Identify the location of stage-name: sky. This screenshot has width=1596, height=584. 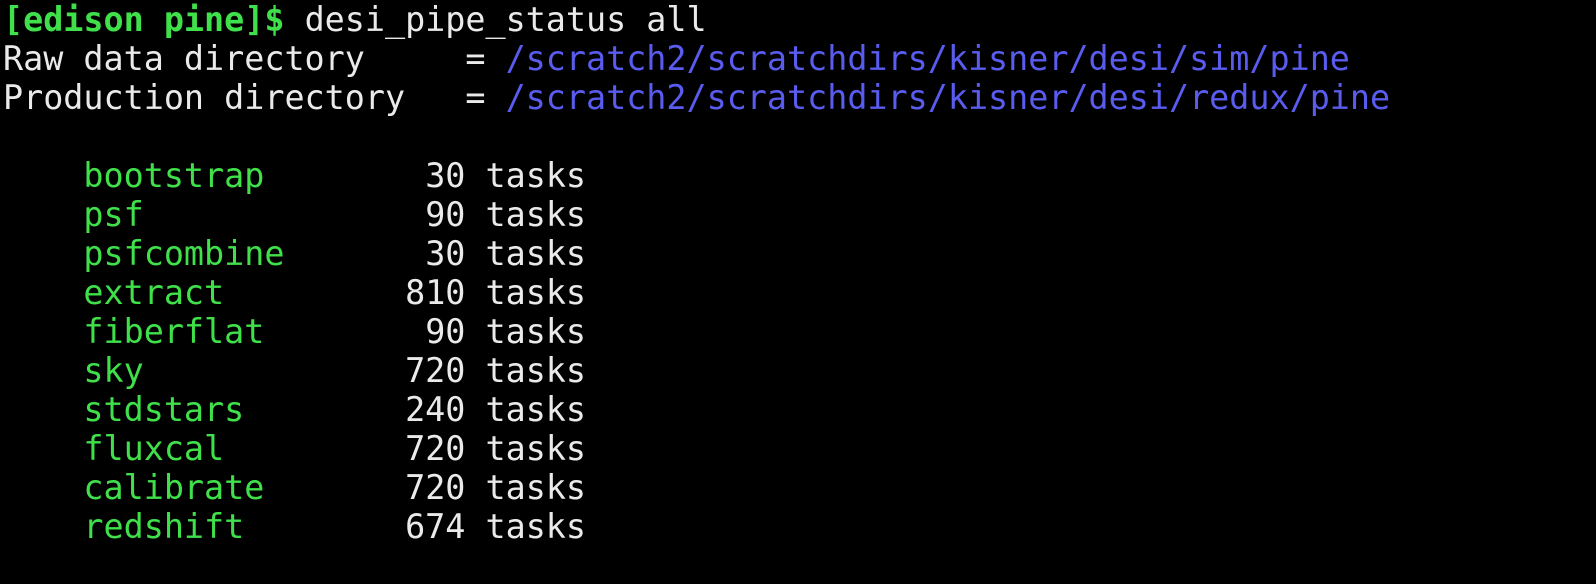
(113, 370).